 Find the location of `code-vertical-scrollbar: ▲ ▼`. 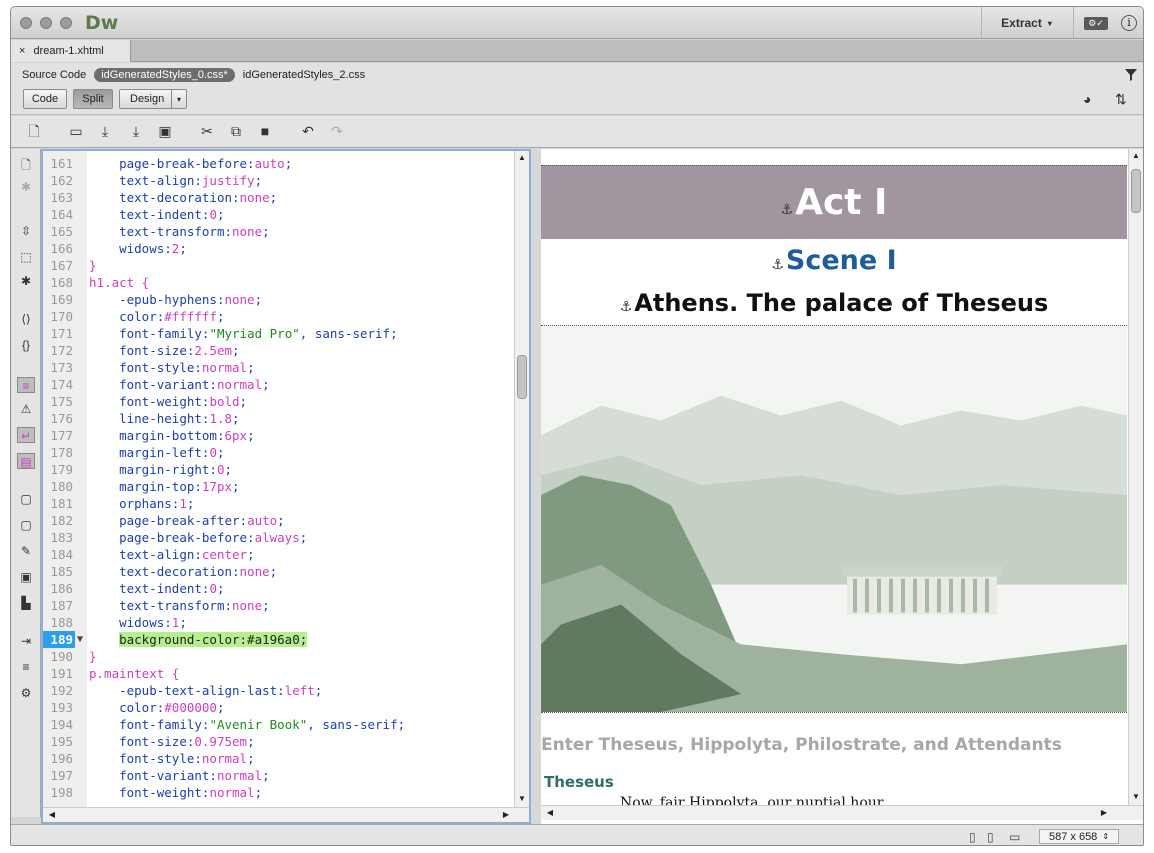

code-vertical-scrollbar: ▲ ▼ is located at coordinates (521, 479).